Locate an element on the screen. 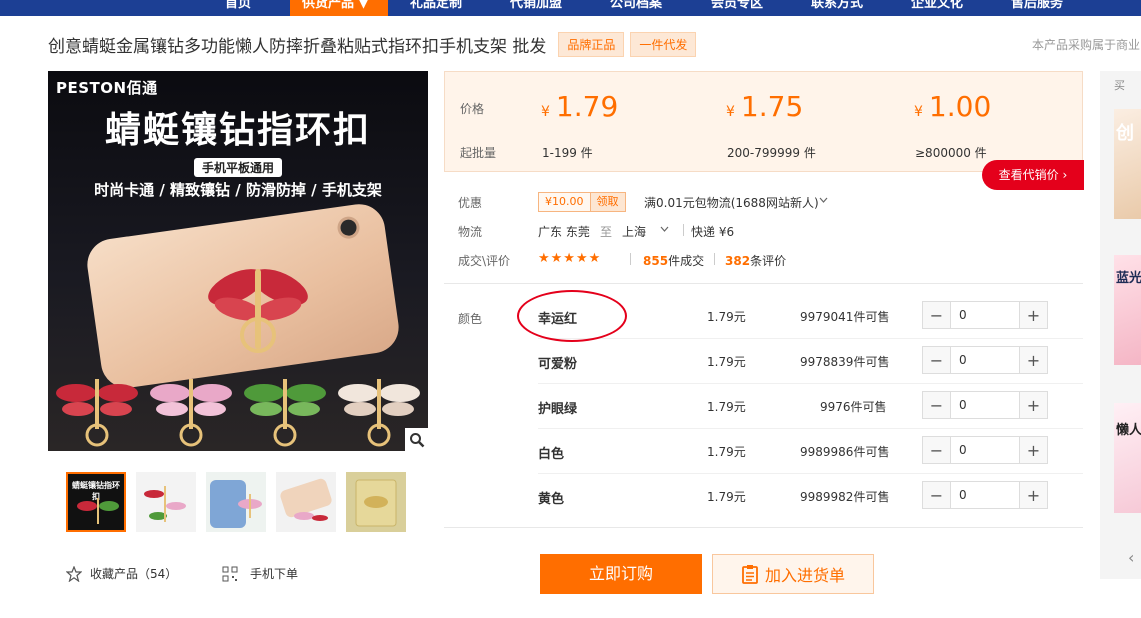  image-badge: 手机平板通用 is located at coordinates (237, 167).